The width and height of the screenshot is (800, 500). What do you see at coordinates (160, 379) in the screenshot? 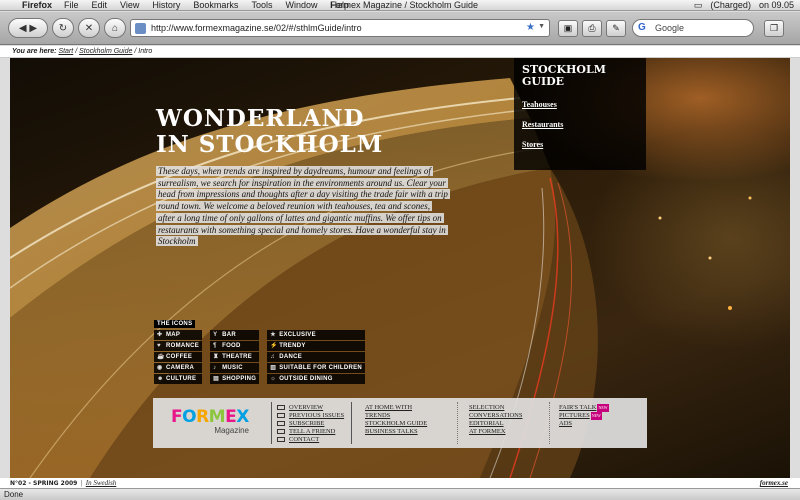
I see `culture-icon: ☻` at bounding box center [160, 379].